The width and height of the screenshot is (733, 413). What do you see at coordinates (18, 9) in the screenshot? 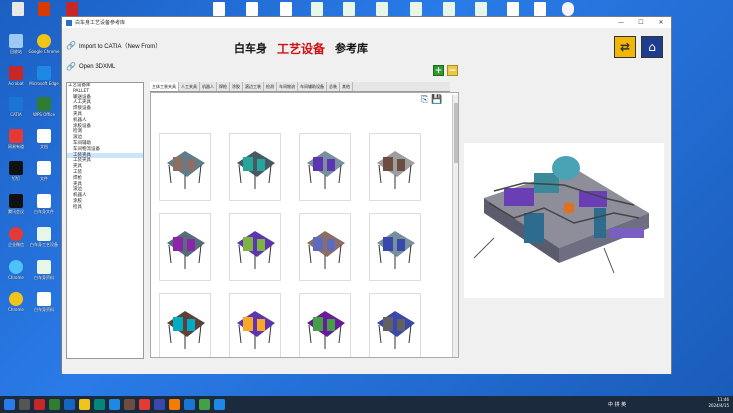
I see `file-icon` at bounding box center [18, 9].